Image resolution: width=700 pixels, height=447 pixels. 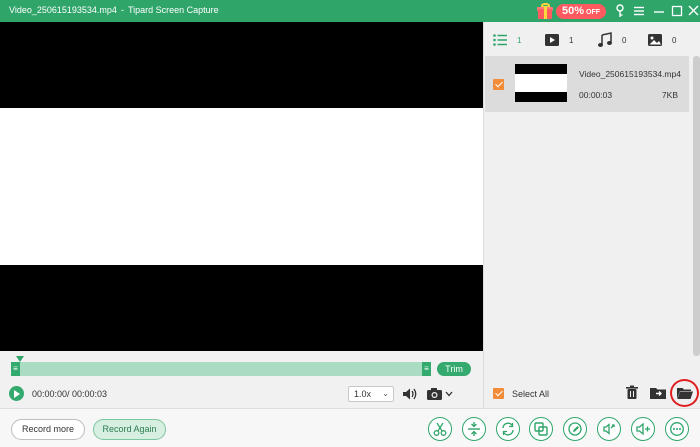 I want to click on compress-tool-button, so click(x=609, y=429).